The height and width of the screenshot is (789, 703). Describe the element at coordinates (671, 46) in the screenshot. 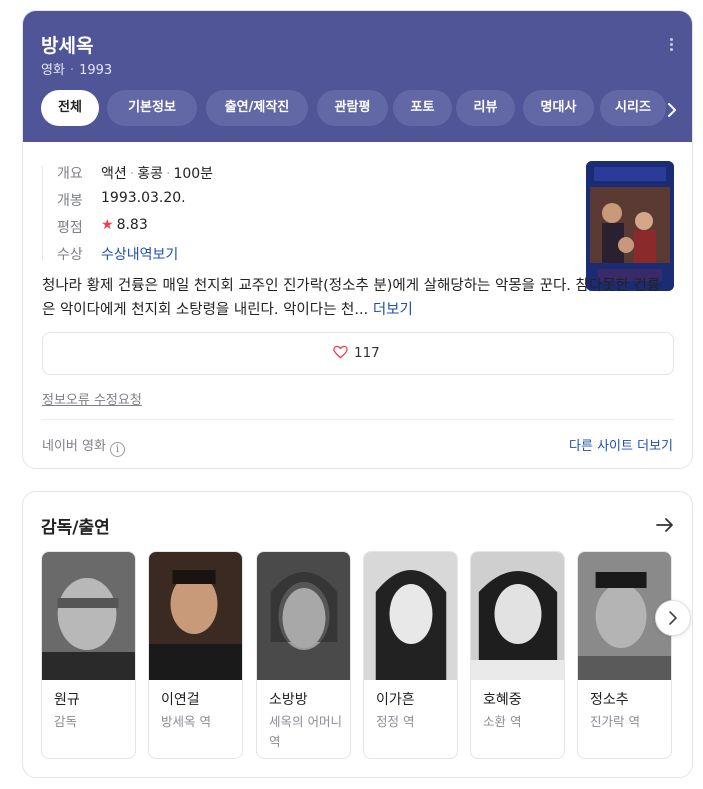

I see `more-options-icon` at that location.